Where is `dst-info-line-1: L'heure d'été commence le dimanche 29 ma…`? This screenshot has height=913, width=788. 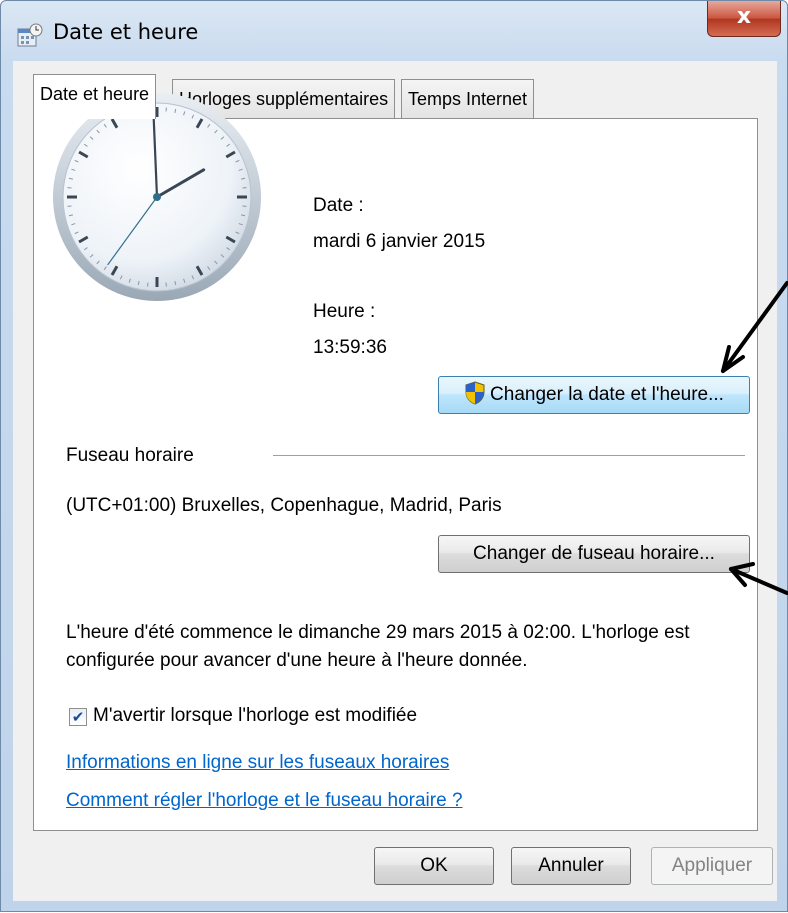
dst-info-line-1: L'heure d'été commence le dimanche 29 ma… is located at coordinates (378, 633).